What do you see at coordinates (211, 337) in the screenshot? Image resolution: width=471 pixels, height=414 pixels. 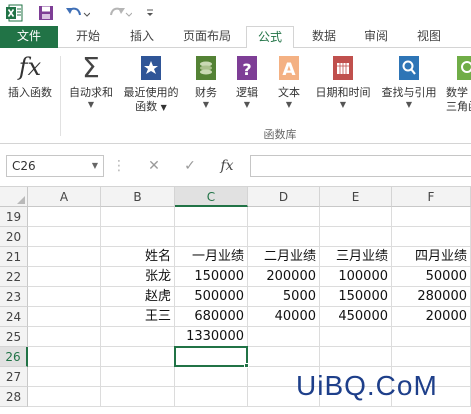 I see `cell-c25: 1330000` at bounding box center [211, 337].